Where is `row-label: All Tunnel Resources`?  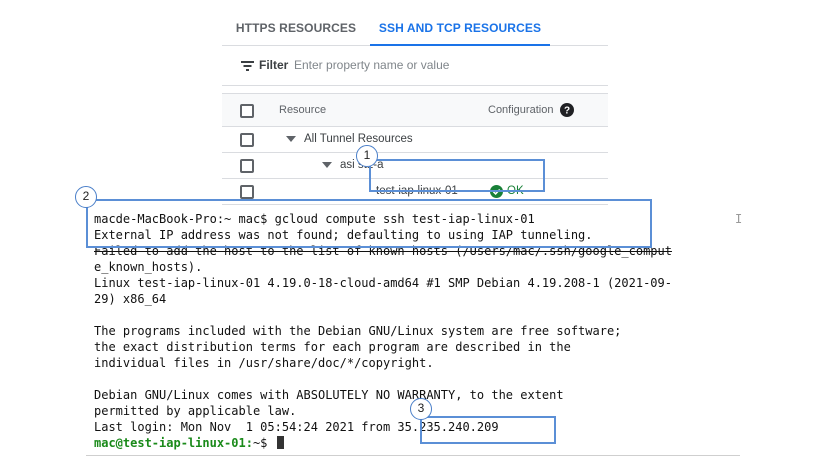
row-label: All Tunnel Resources is located at coordinates (358, 139).